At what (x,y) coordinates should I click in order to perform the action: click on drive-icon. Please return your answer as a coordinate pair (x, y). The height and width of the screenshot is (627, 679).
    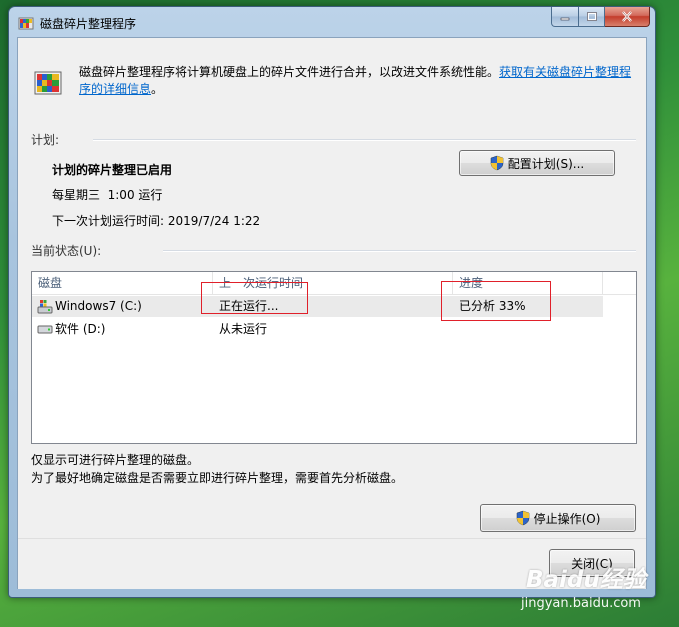
    Looking at the image, I should click on (45, 329).